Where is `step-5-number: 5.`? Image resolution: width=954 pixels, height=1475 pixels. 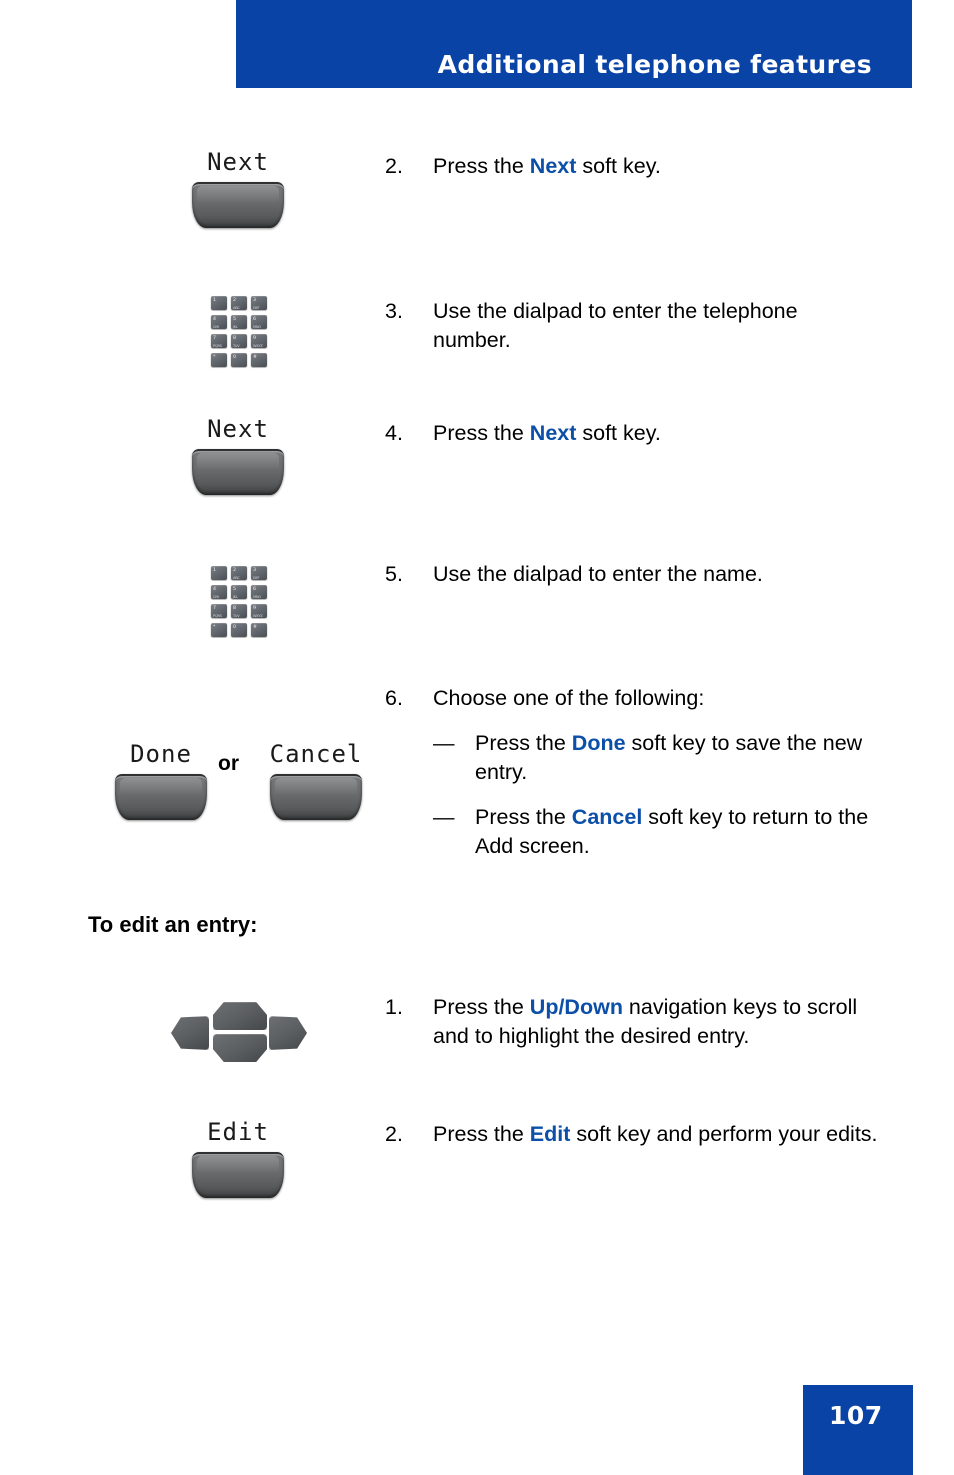 step-5-number: 5. is located at coordinates (394, 574).